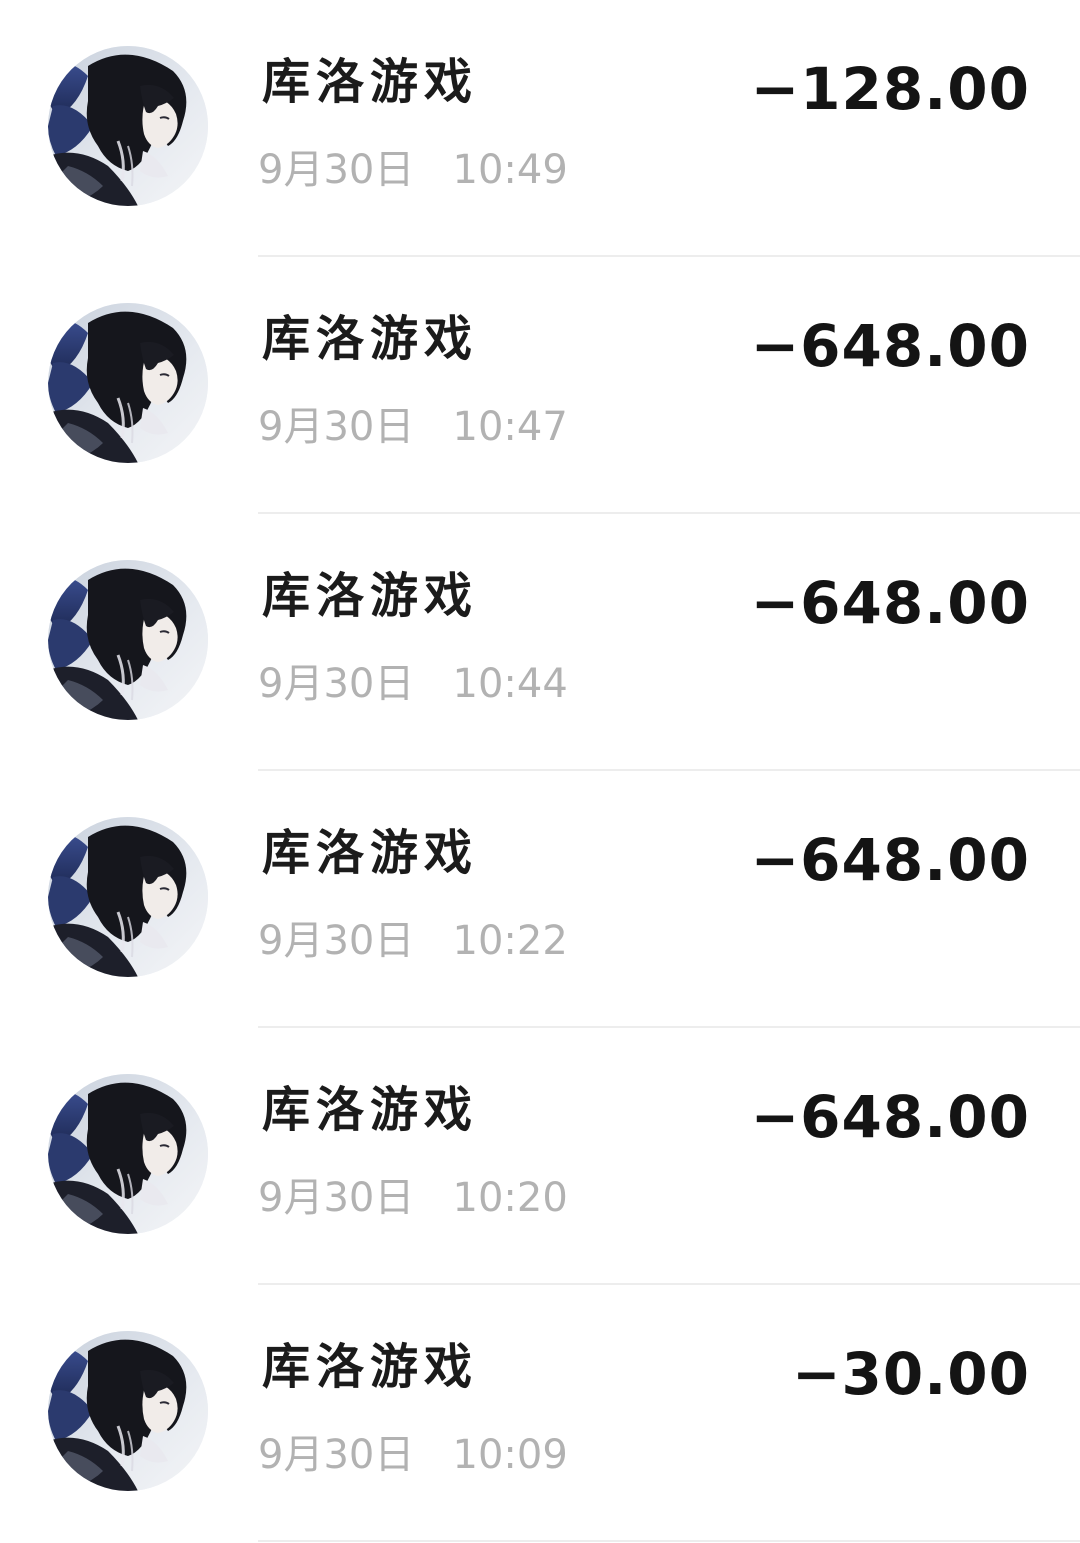 This screenshot has width=1080, height=1543. What do you see at coordinates (510, 170) in the screenshot?
I see `transaction-time: 10:49` at bounding box center [510, 170].